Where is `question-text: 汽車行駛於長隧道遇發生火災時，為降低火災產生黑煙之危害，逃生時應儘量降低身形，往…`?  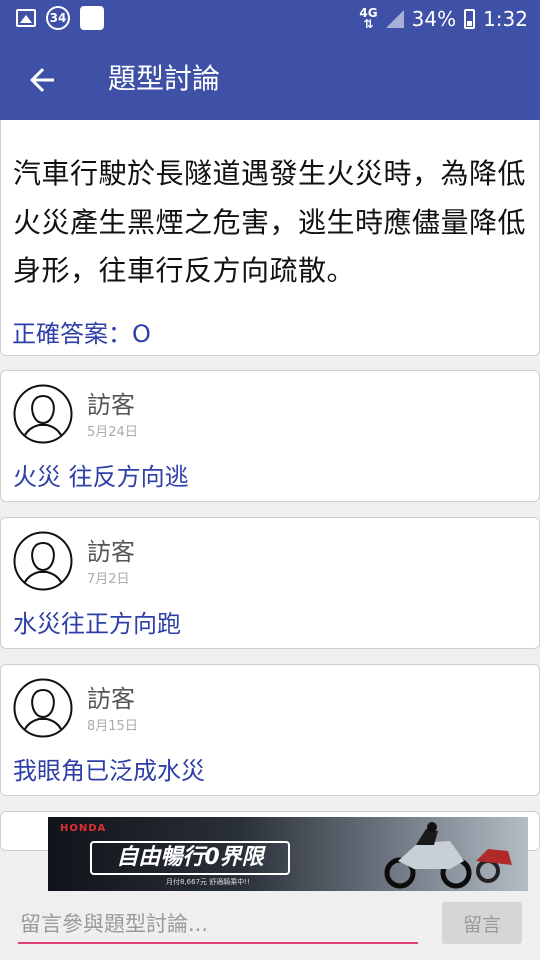 question-text: 汽車行駛於長隧道遇發生火災時，為降低火災產生黑煙之危害，逃生時應儘量降低身形，往… is located at coordinates (270, 222).